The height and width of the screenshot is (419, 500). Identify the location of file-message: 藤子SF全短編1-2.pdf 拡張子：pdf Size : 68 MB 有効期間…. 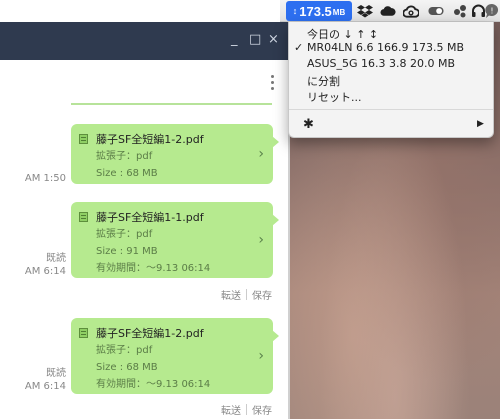
(175, 356).